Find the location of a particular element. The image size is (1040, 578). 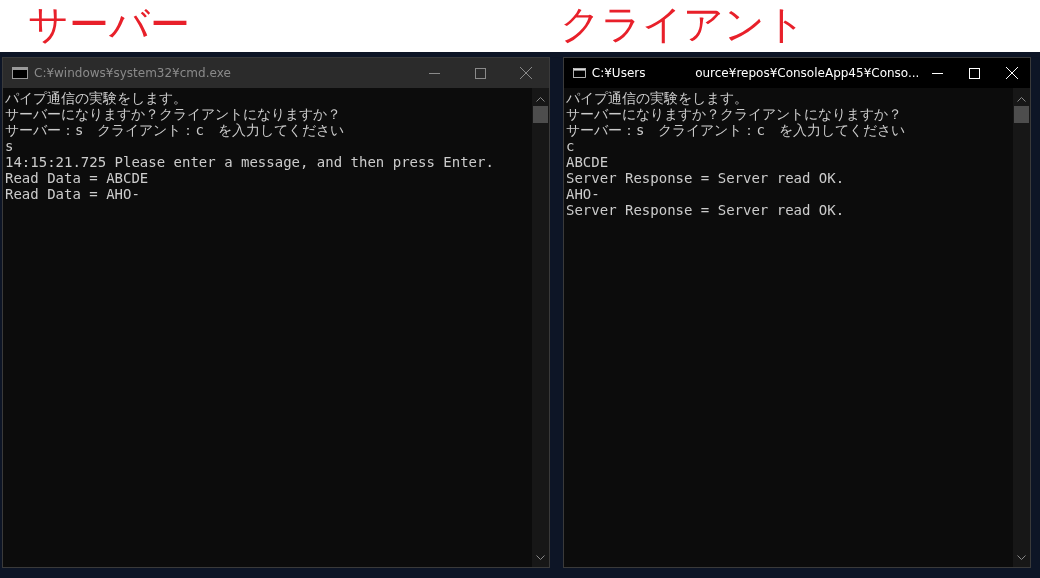

console-line: c is located at coordinates (571, 146).